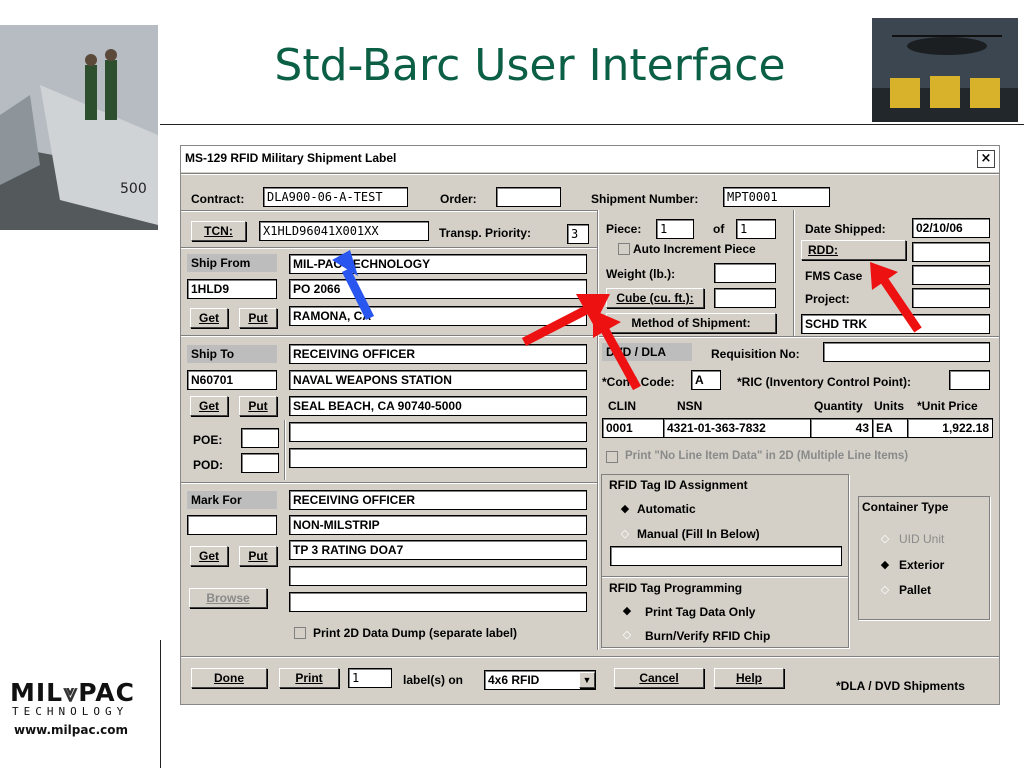  I want to click on cube-field, so click(745, 298).